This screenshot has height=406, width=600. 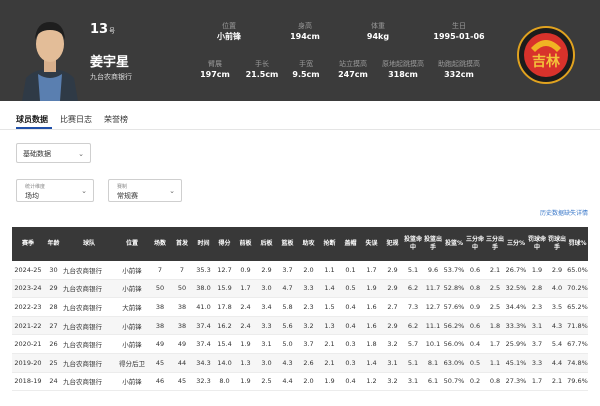 I want to click on table-cell: 27.3%, so click(x=516, y=382).